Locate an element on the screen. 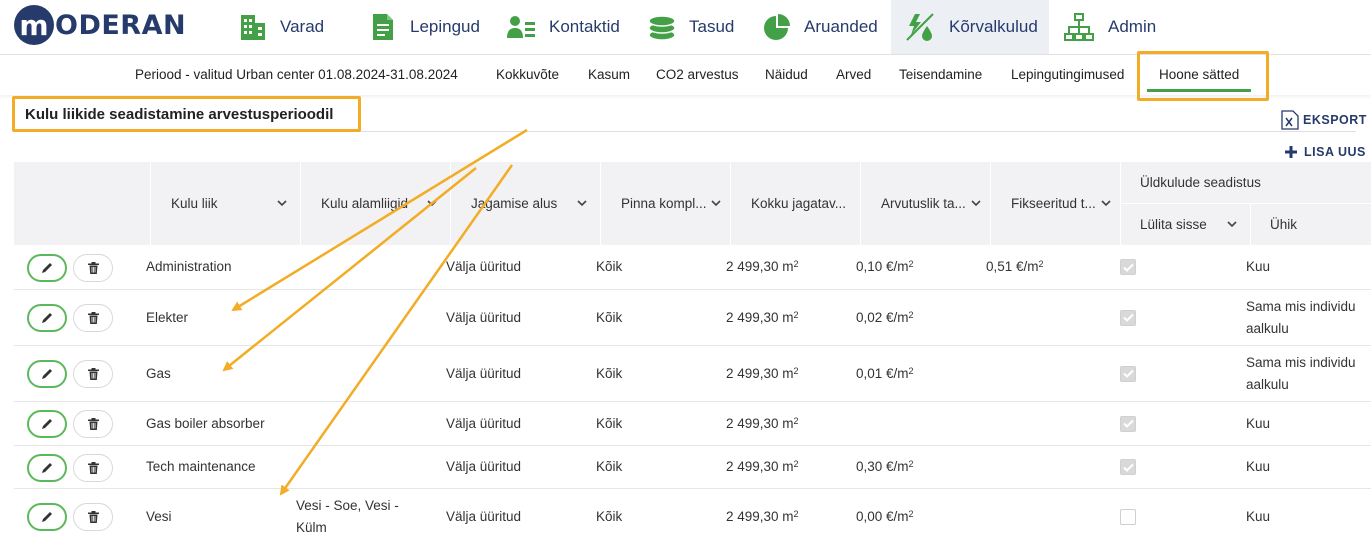 This screenshot has height=541, width=1371. tab-kokkuvote: Kokkuvõte is located at coordinates (527, 75).